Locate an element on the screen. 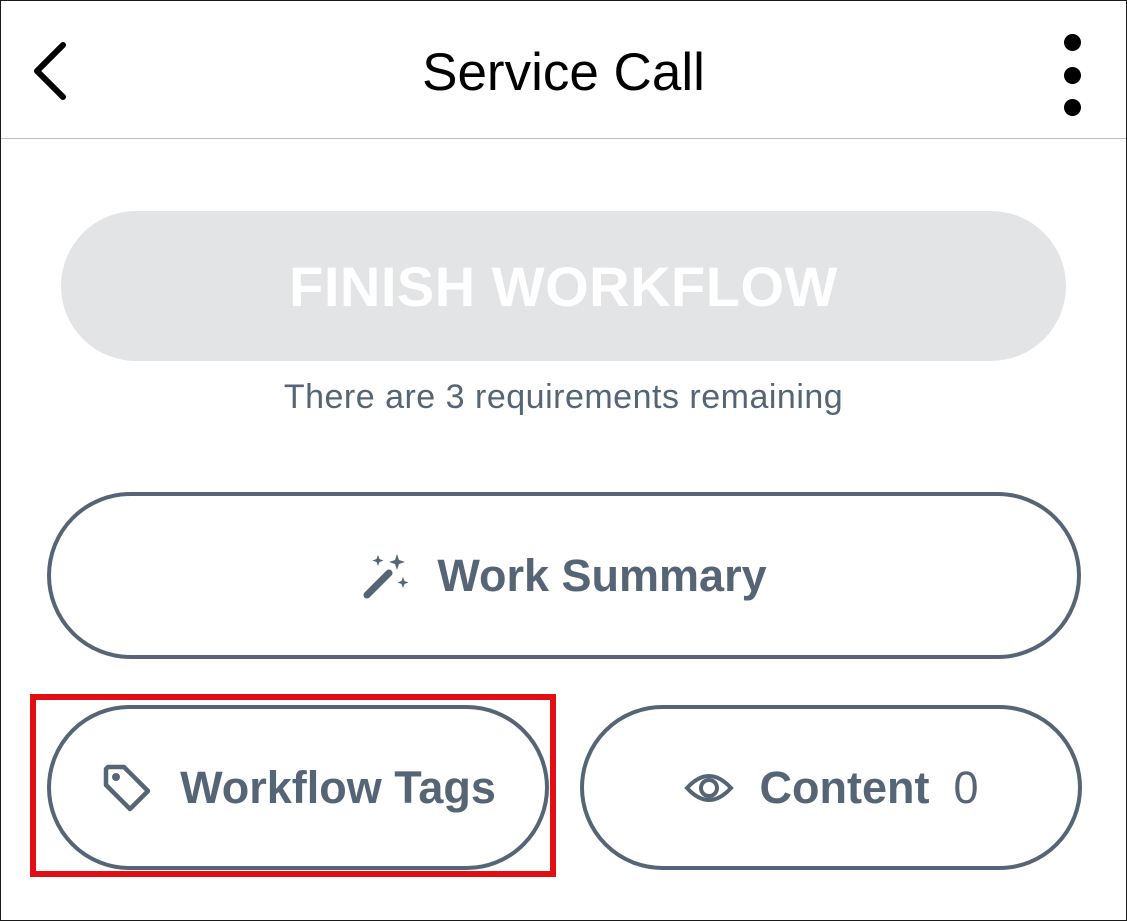  magic-wand-icon is located at coordinates (386, 576).